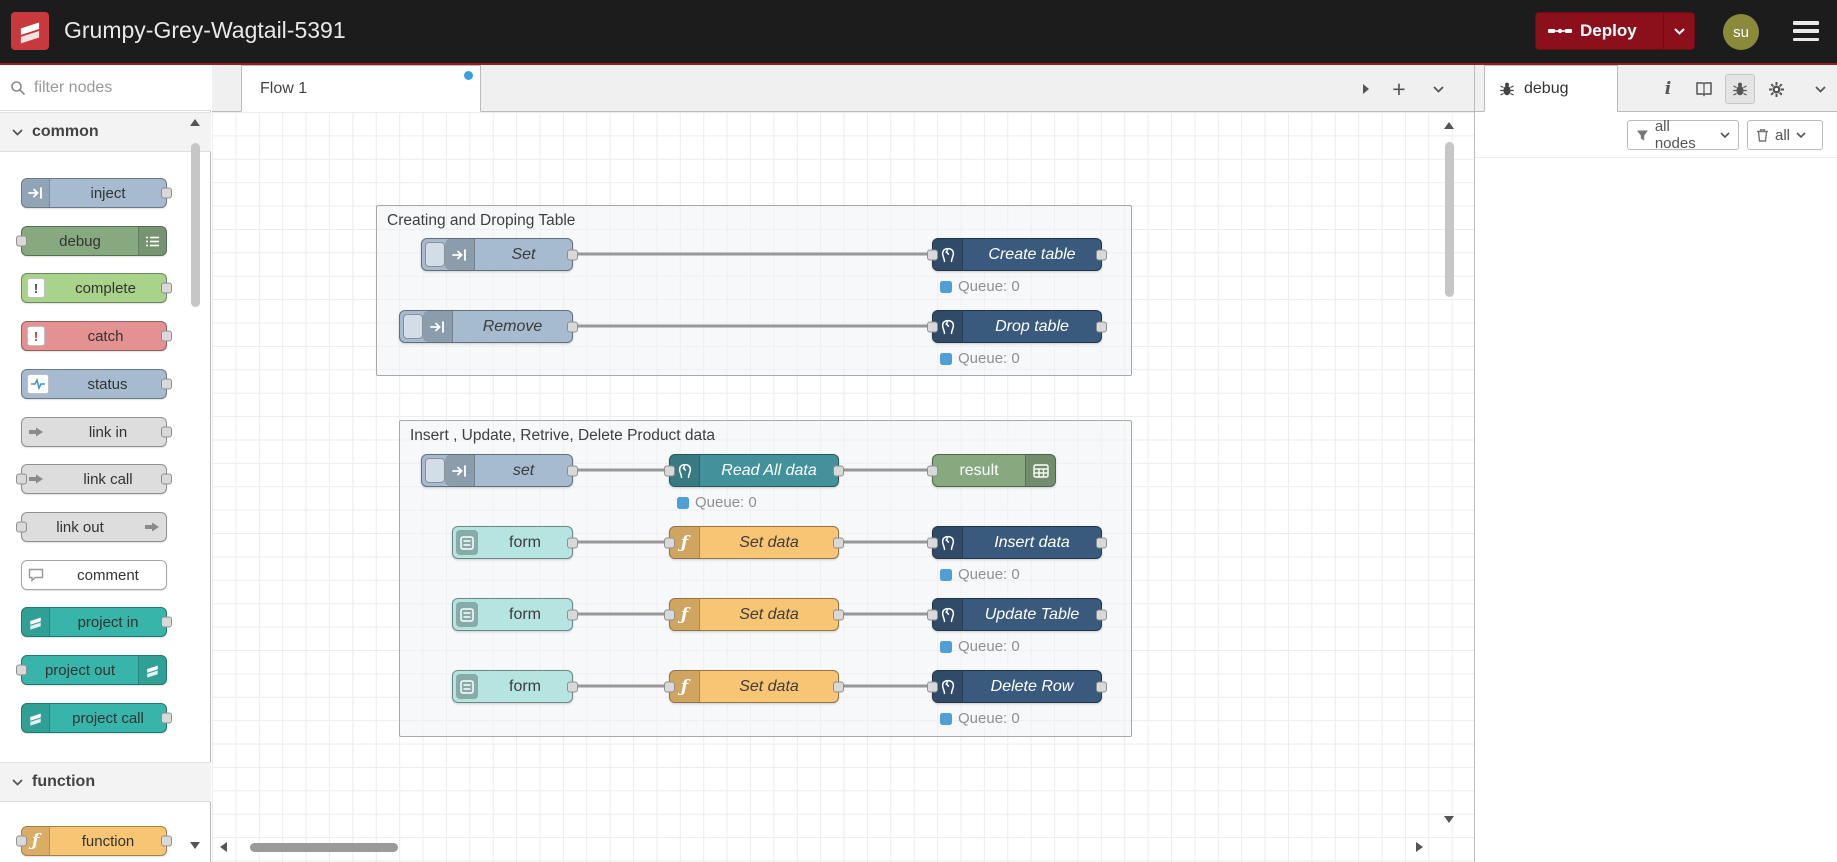  What do you see at coordinates (1615, 31) in the screenshot?
I see `deploy-button: Deploy` at bounding box center [1615, 31].